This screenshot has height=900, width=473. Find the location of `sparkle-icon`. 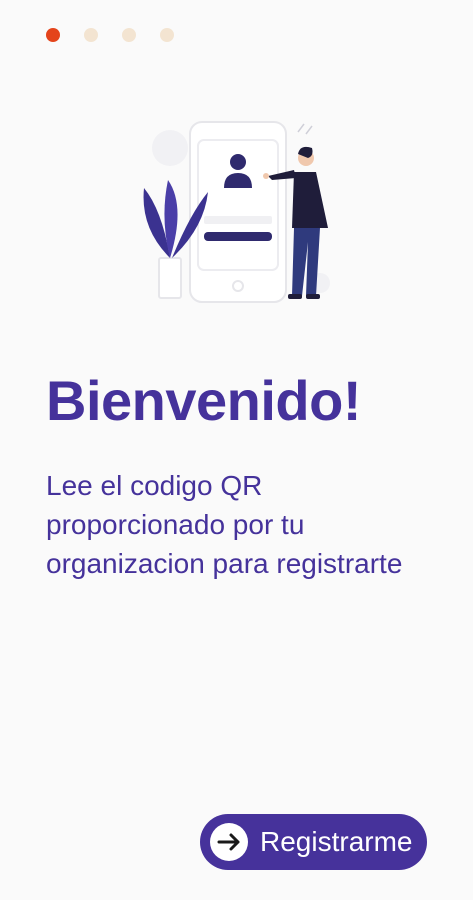

sparkle-icon is located at coordinates (305, 129).